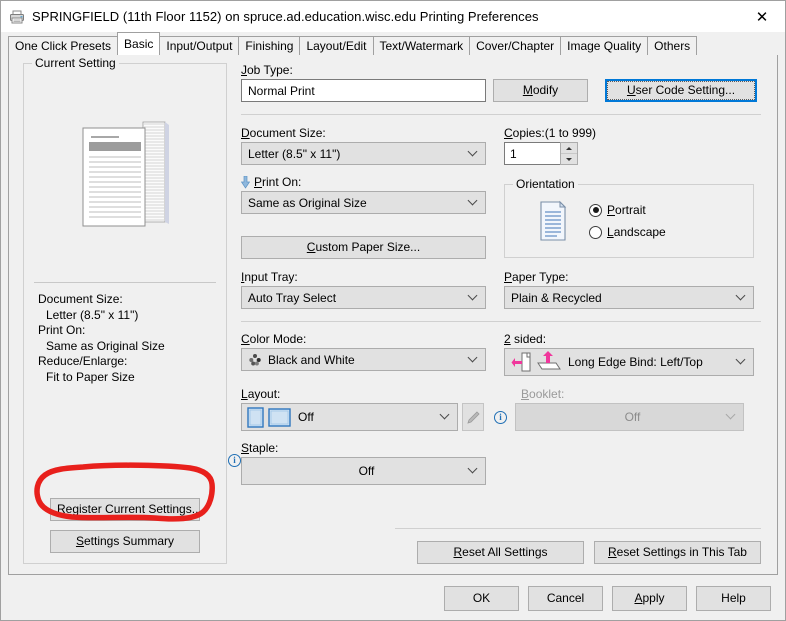 Image resolution: width=786 pixels, height=621 pixels. Describe the element at coordinates (79, 541) in the screenshot. I see `summary-button-accel: S` at that location.